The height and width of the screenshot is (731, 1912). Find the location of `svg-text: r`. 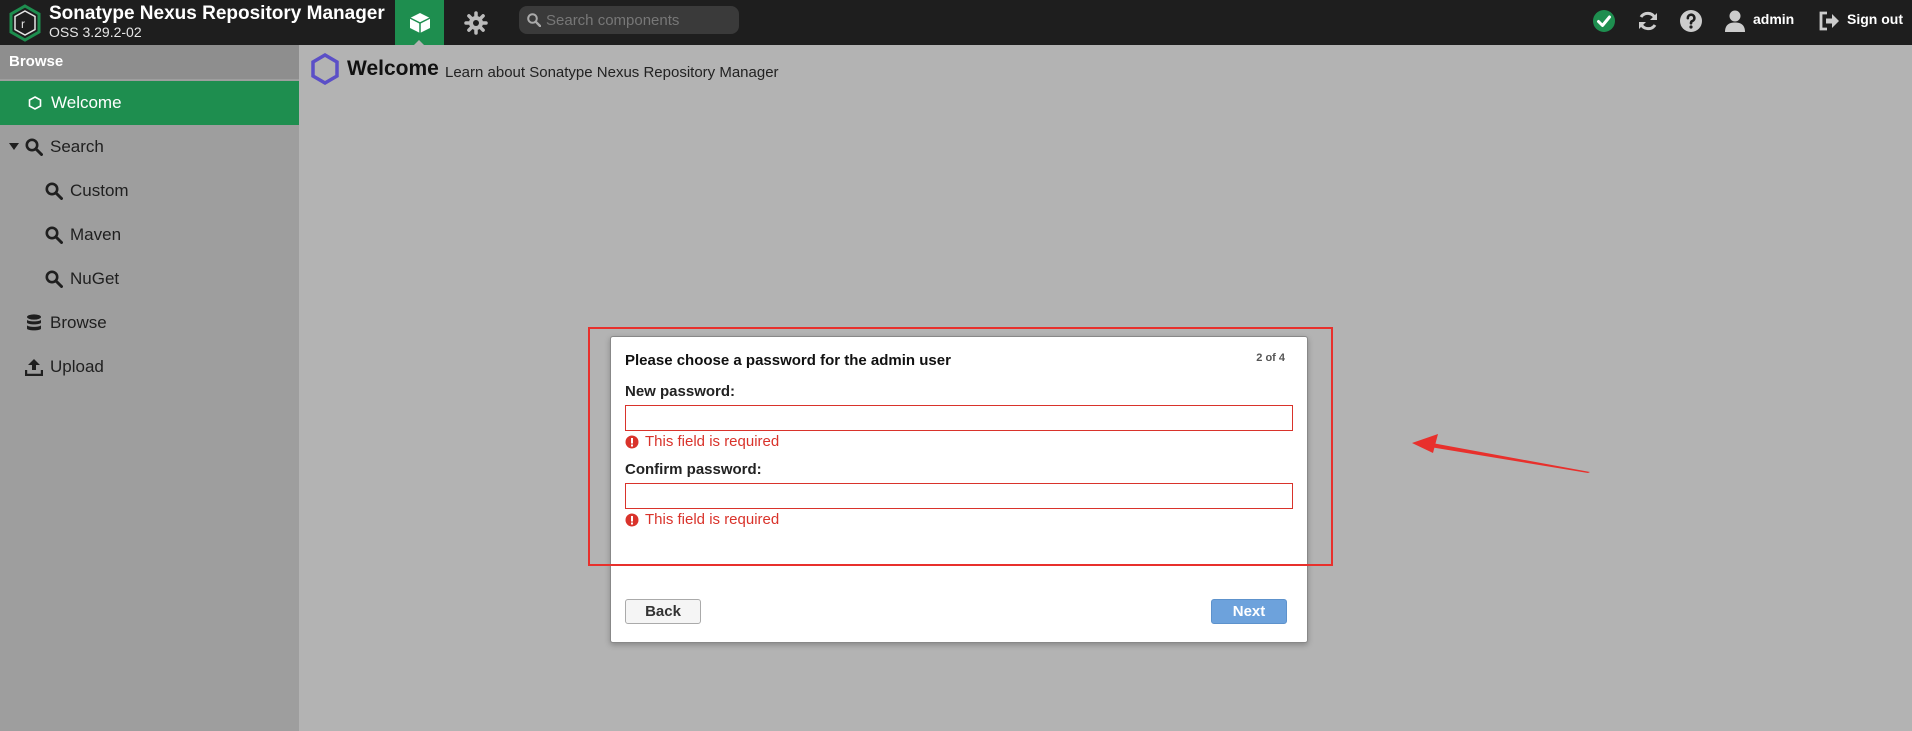

svg-text: r is located at coordinates (23, 24).